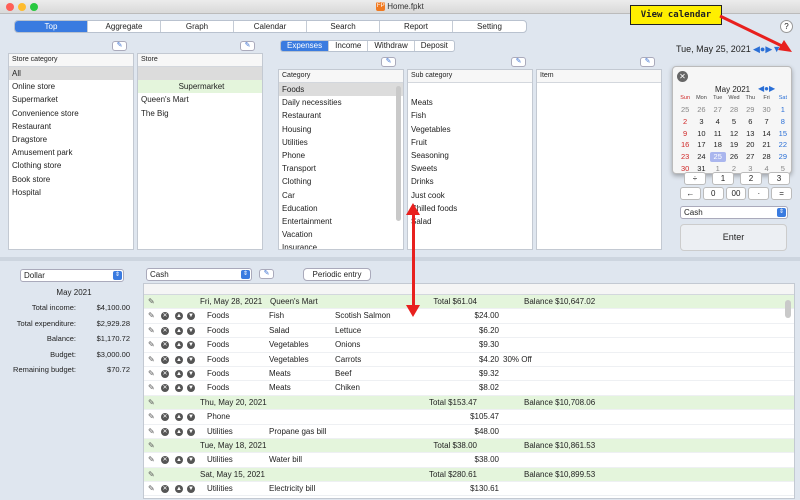  What do you see at coordinates (701, 134) in the screenshot?
I see `calendar-day: 10` at bounding box center [701, 134].